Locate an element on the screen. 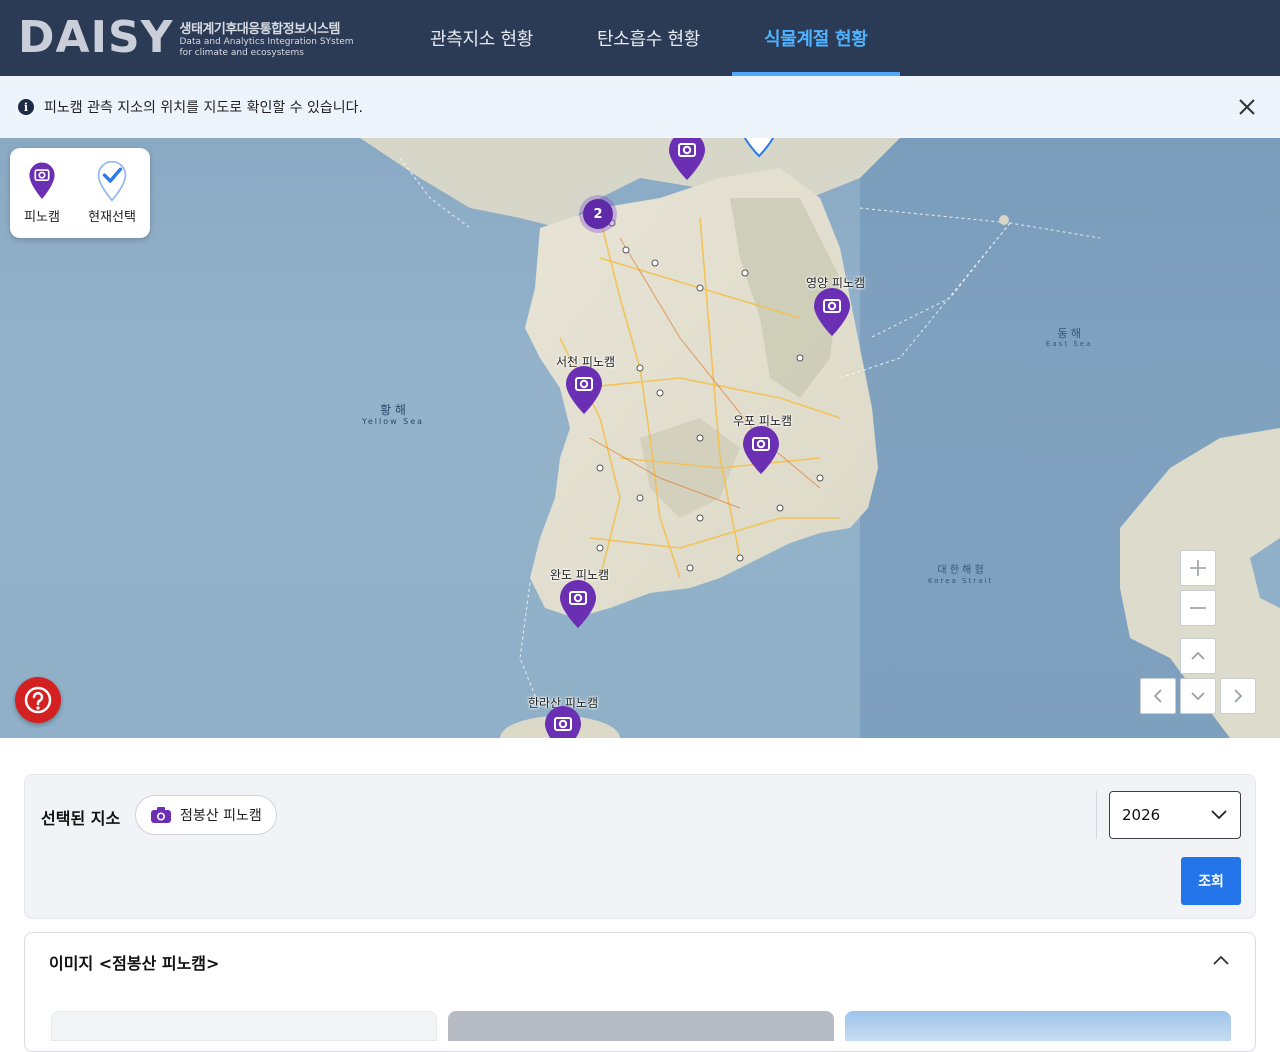 The height and width of the screenshot is (1052, 1280). phenocam-marker-seocheon is located at coordinates (584, 391).